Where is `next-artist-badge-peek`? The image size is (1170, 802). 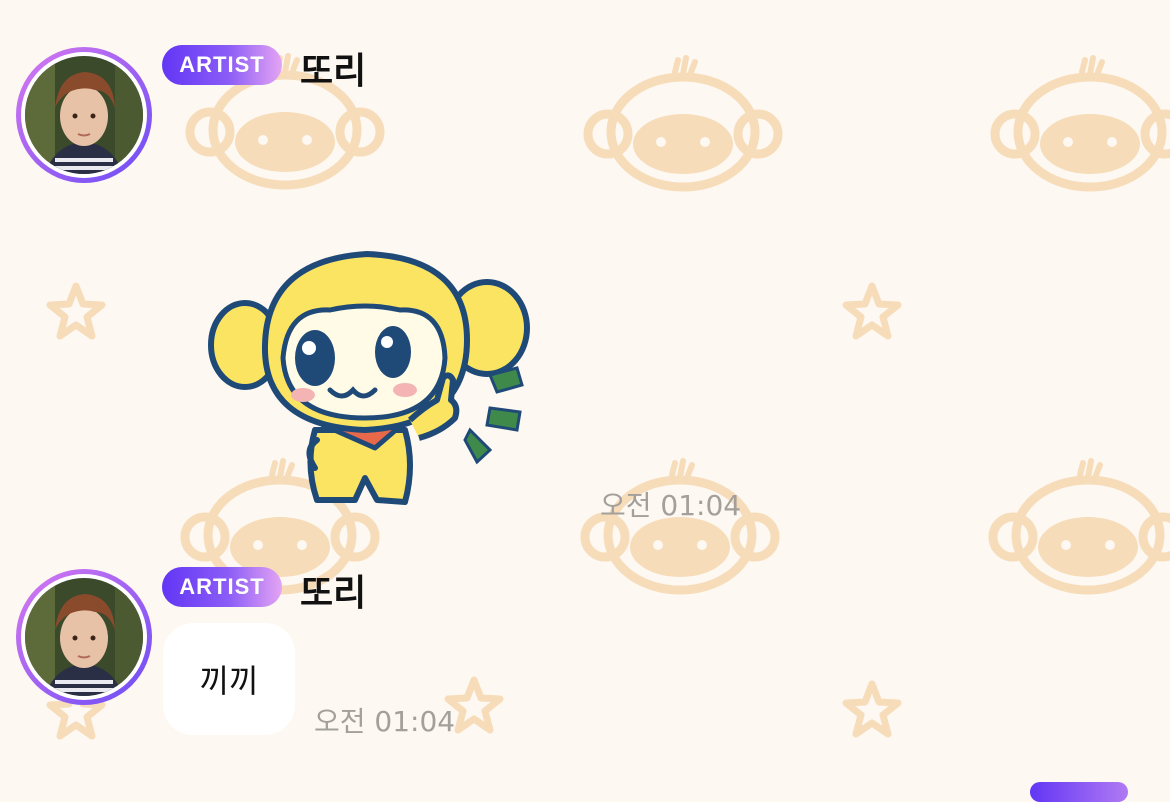
next-artist-badge-peek is located at coordinates (1079, 792).